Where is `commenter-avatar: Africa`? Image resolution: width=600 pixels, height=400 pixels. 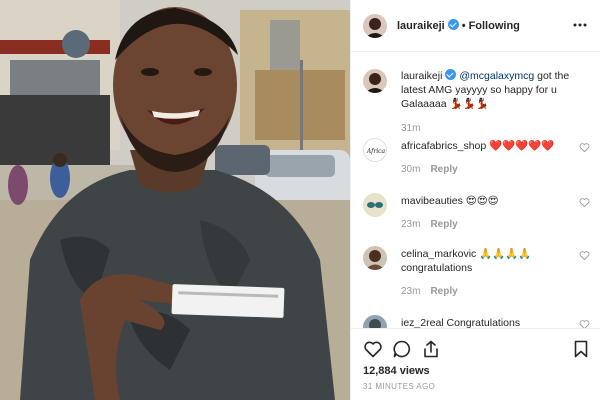 commenter-avatar: Africa is located at coordinates (375, 150).